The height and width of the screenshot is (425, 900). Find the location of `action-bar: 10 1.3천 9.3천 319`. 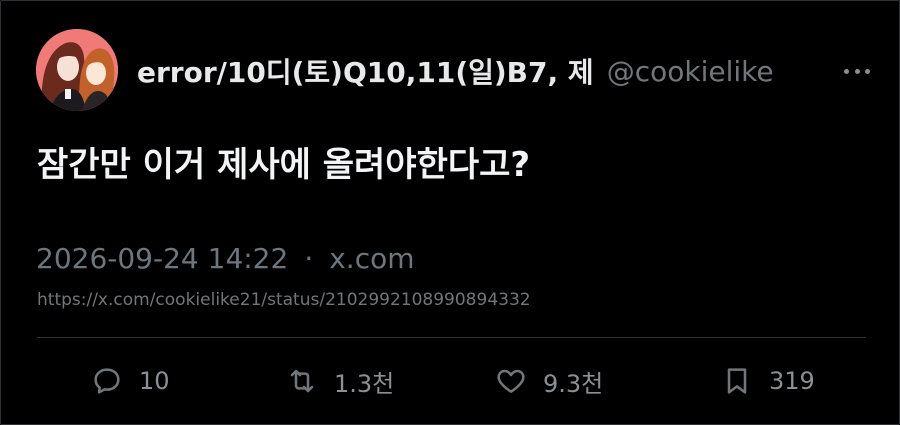

action-bar: 10 1.3천 9.3천 319 is located at coordinates (450, 381).